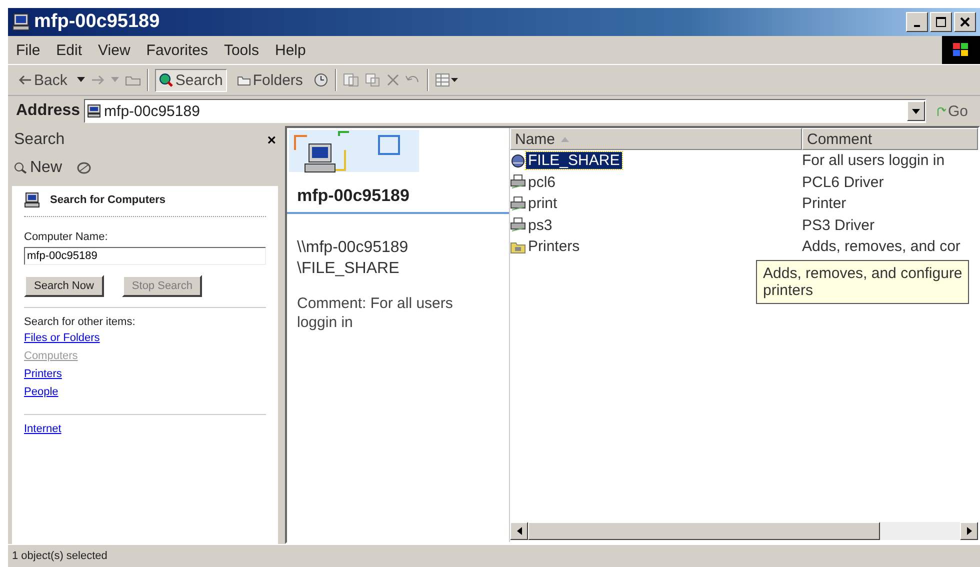 The height and width of the screenshot is (567, 980). What do you see at coordinates (554, 247) in the screenshot?
I see `file-name: Printers` at bounding box center [554, 247].